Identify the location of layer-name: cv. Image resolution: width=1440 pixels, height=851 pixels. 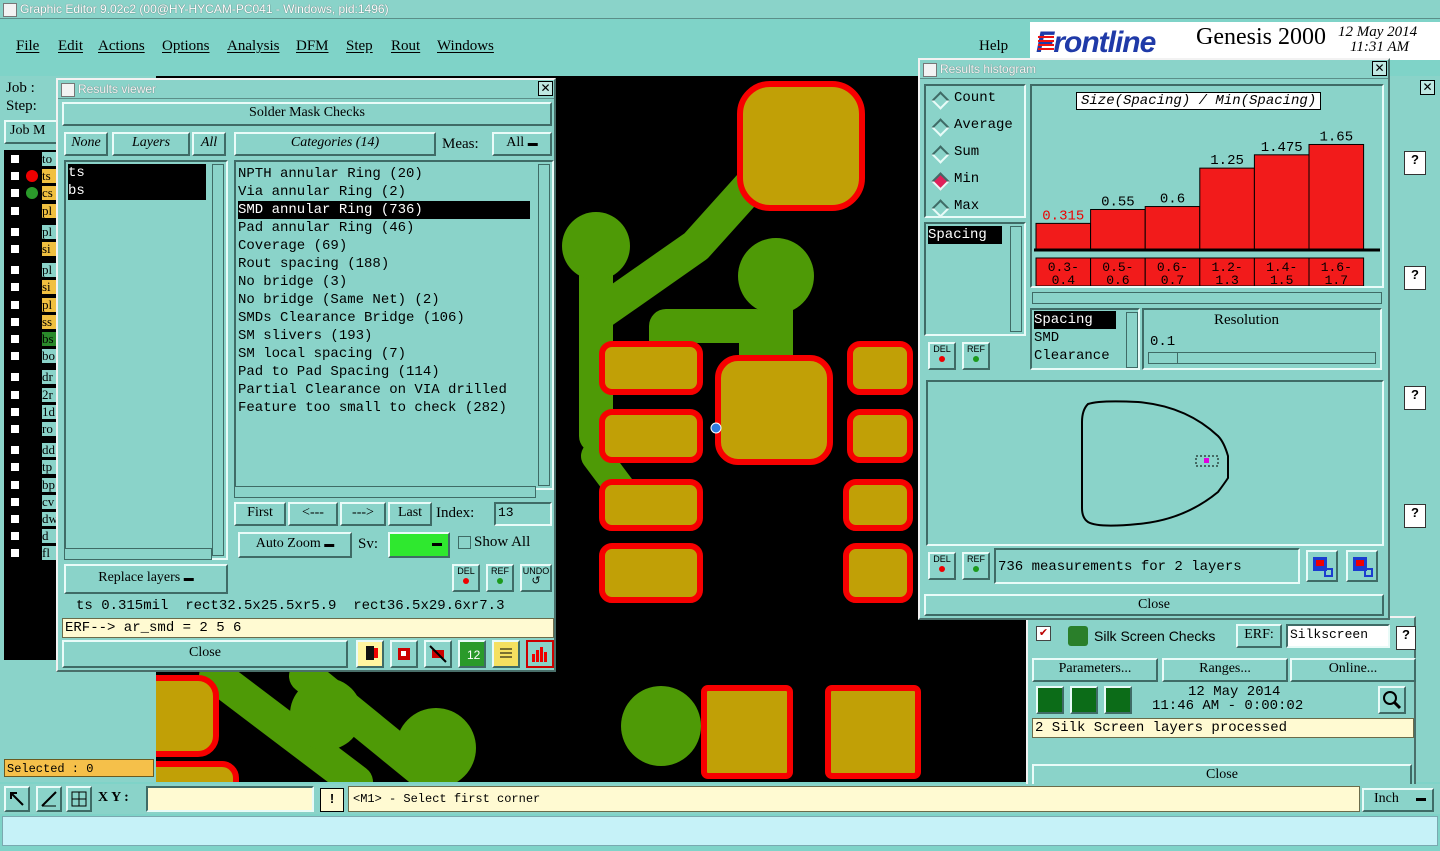
(49, 501).